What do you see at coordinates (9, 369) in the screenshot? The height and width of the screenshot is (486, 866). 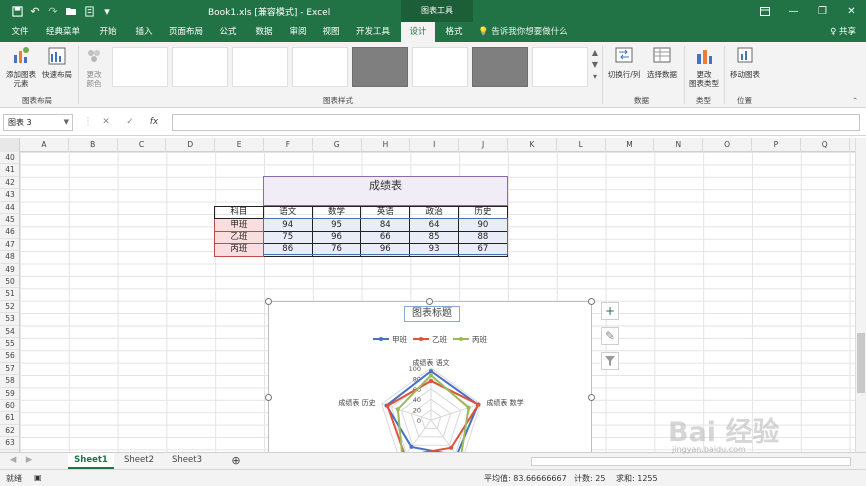 I see `row-header: 57` at bounding box center [9, 369].